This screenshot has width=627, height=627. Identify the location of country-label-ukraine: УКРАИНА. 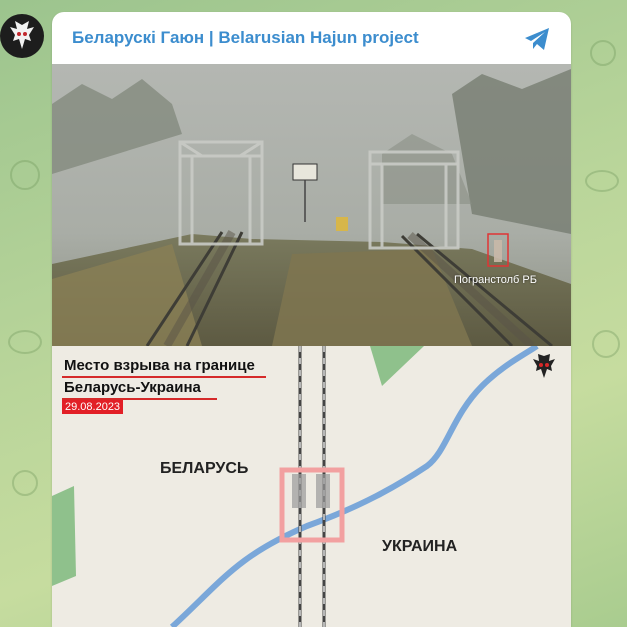
(420, 546).